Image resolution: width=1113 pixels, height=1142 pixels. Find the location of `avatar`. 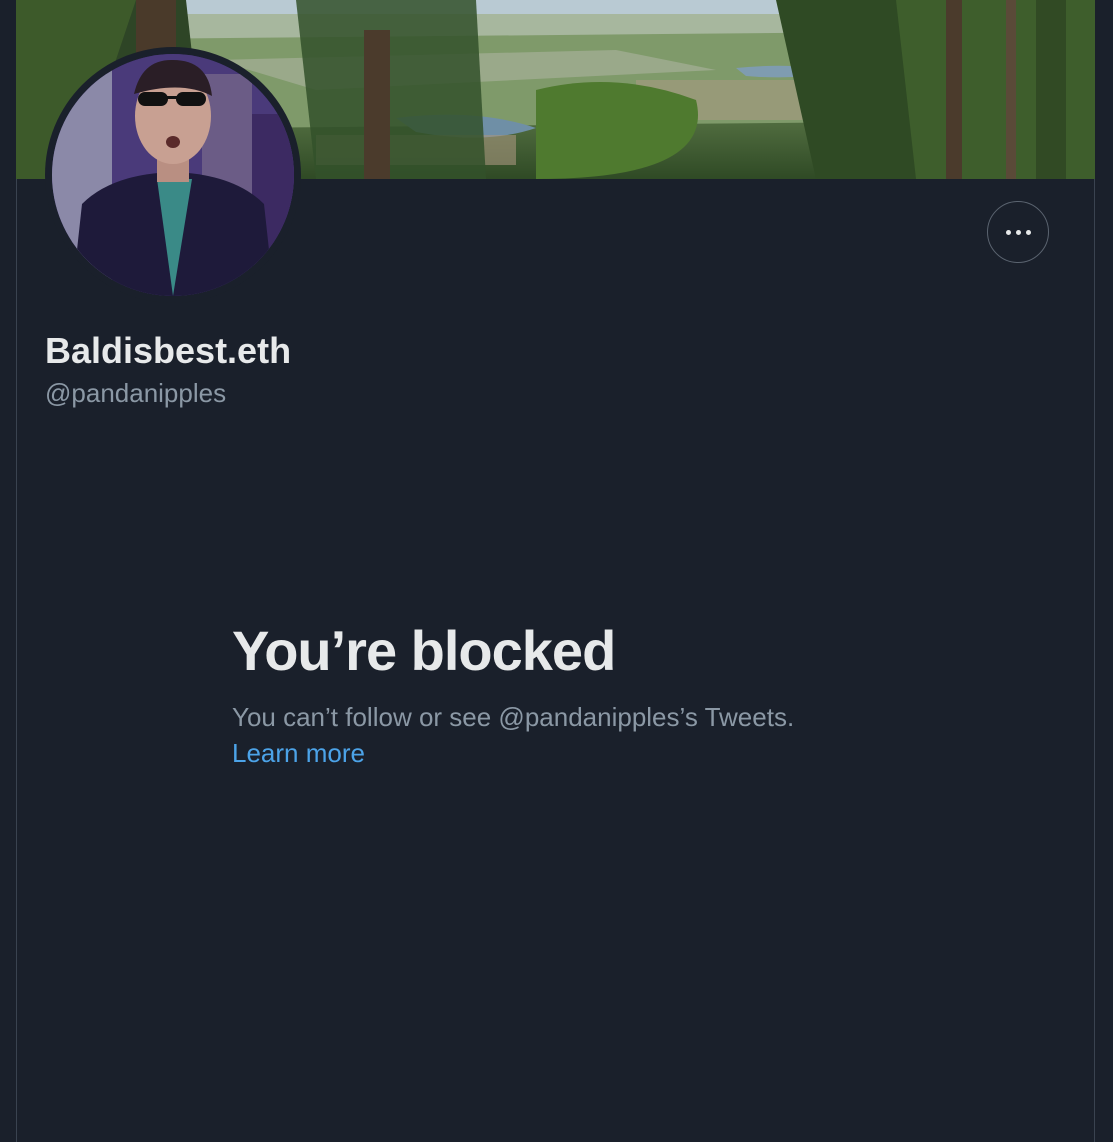

avatar is located at coordinates (173, 175).